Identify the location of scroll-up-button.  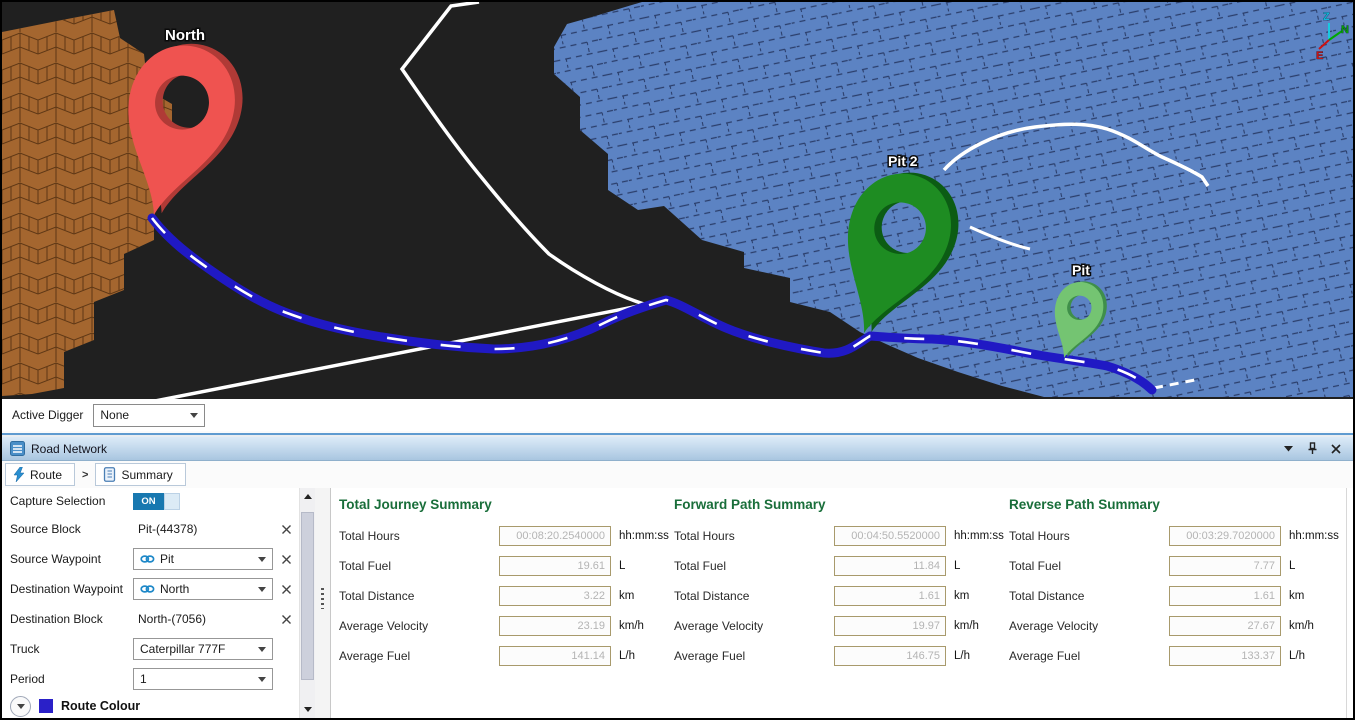
(307, 496).